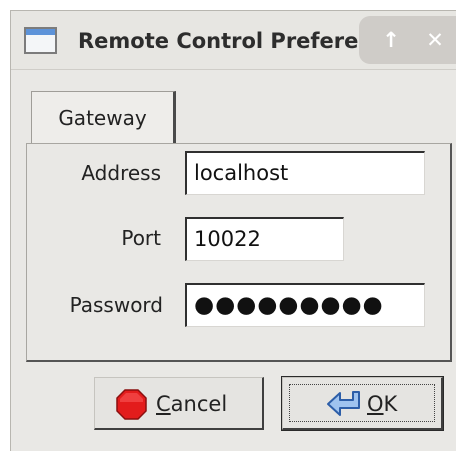 The height and width of the screenshot is (451, 457). What do you see at coordinates (103, 117) in the screenshot?
I see `tab-gateway: Gateway` at bounding box center [103, 117].